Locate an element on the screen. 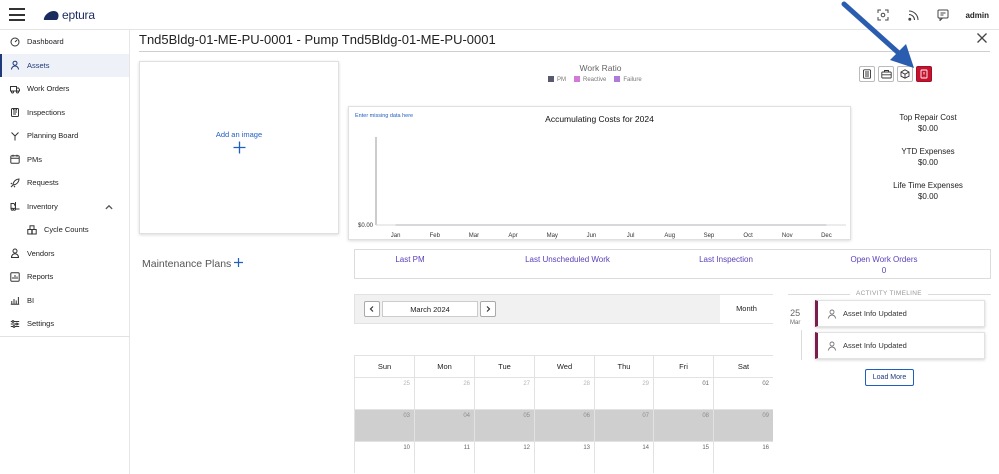 This screenshot has width=999, height=474. calendar-day-cell: 13 is located at coordinates (564, 457).